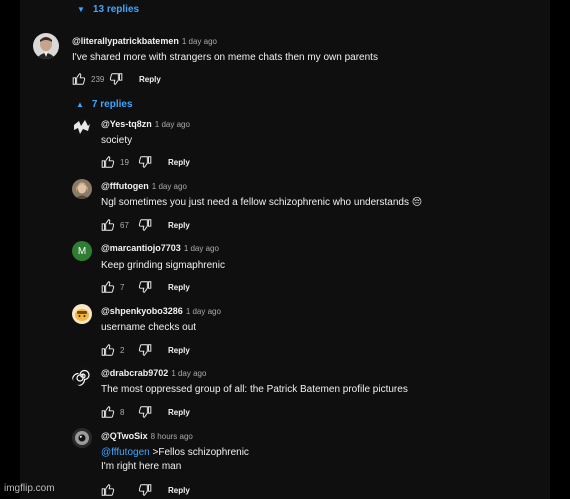 The image size is (570, 499). I want to click on spiral-icon, so click(82, 376).